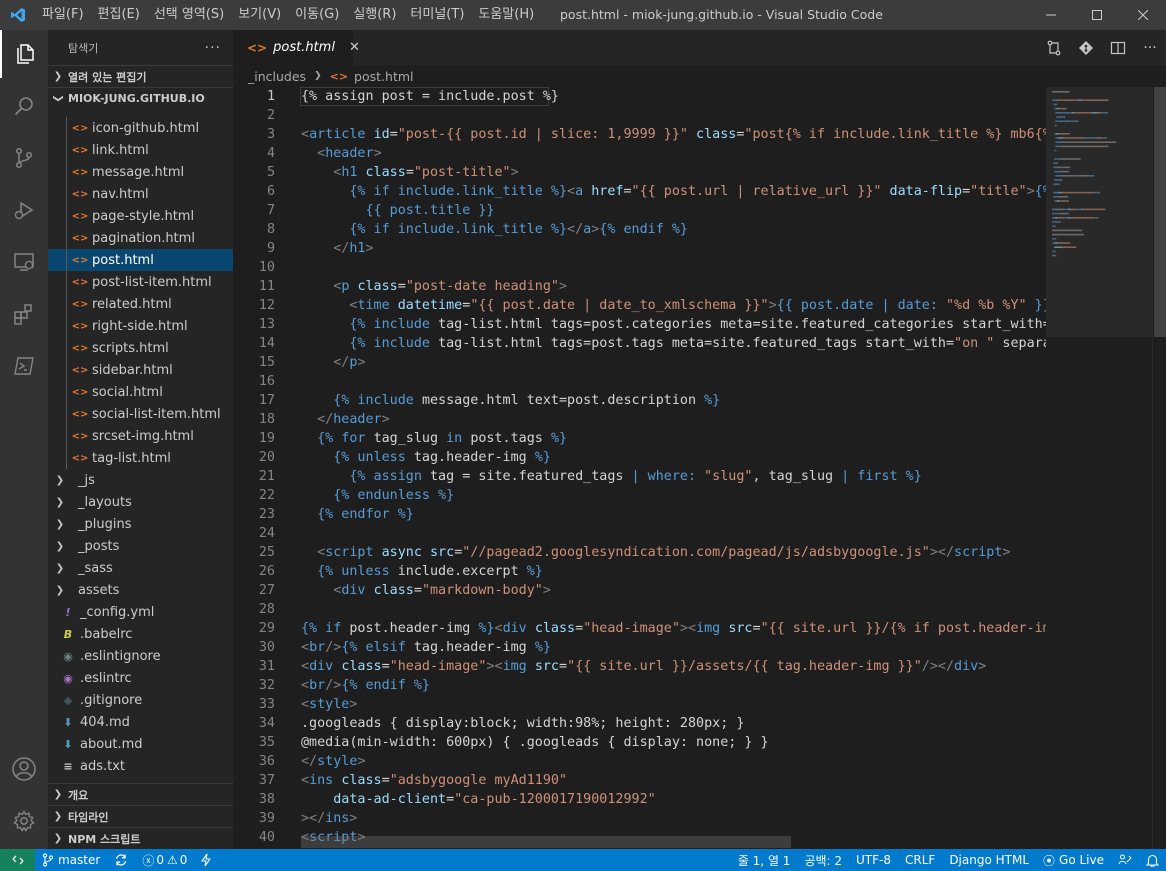 This screenshot has height=871, width=1166. What do you see at coordinates (639, 267) in the screenshot?
I see `code-line: 10` at bounding box center [639, 267].